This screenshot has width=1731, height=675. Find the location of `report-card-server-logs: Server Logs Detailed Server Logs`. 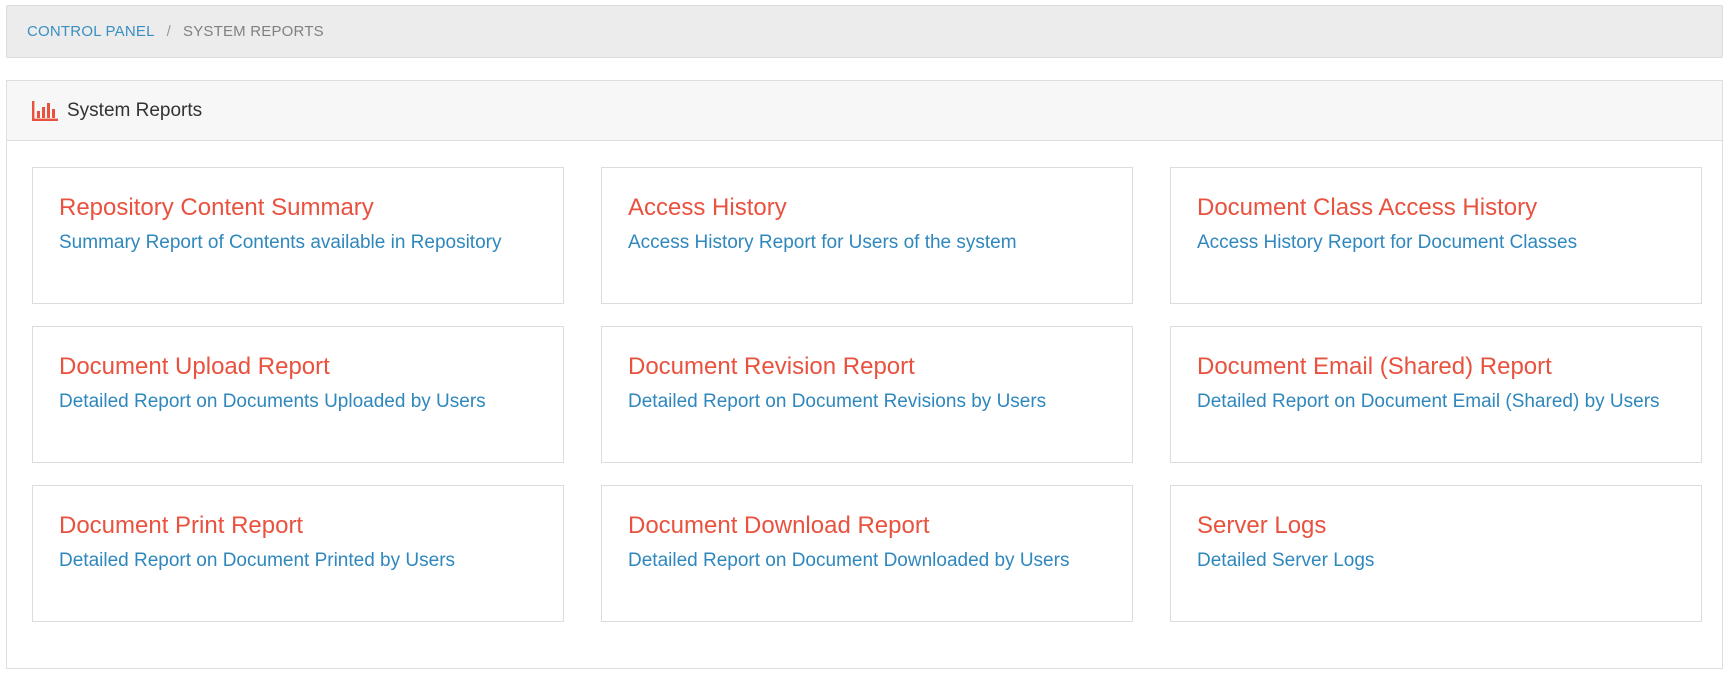

report-card-server-logs: Server Logs Detailed Server Logs is located at coordinates (1436, 553).